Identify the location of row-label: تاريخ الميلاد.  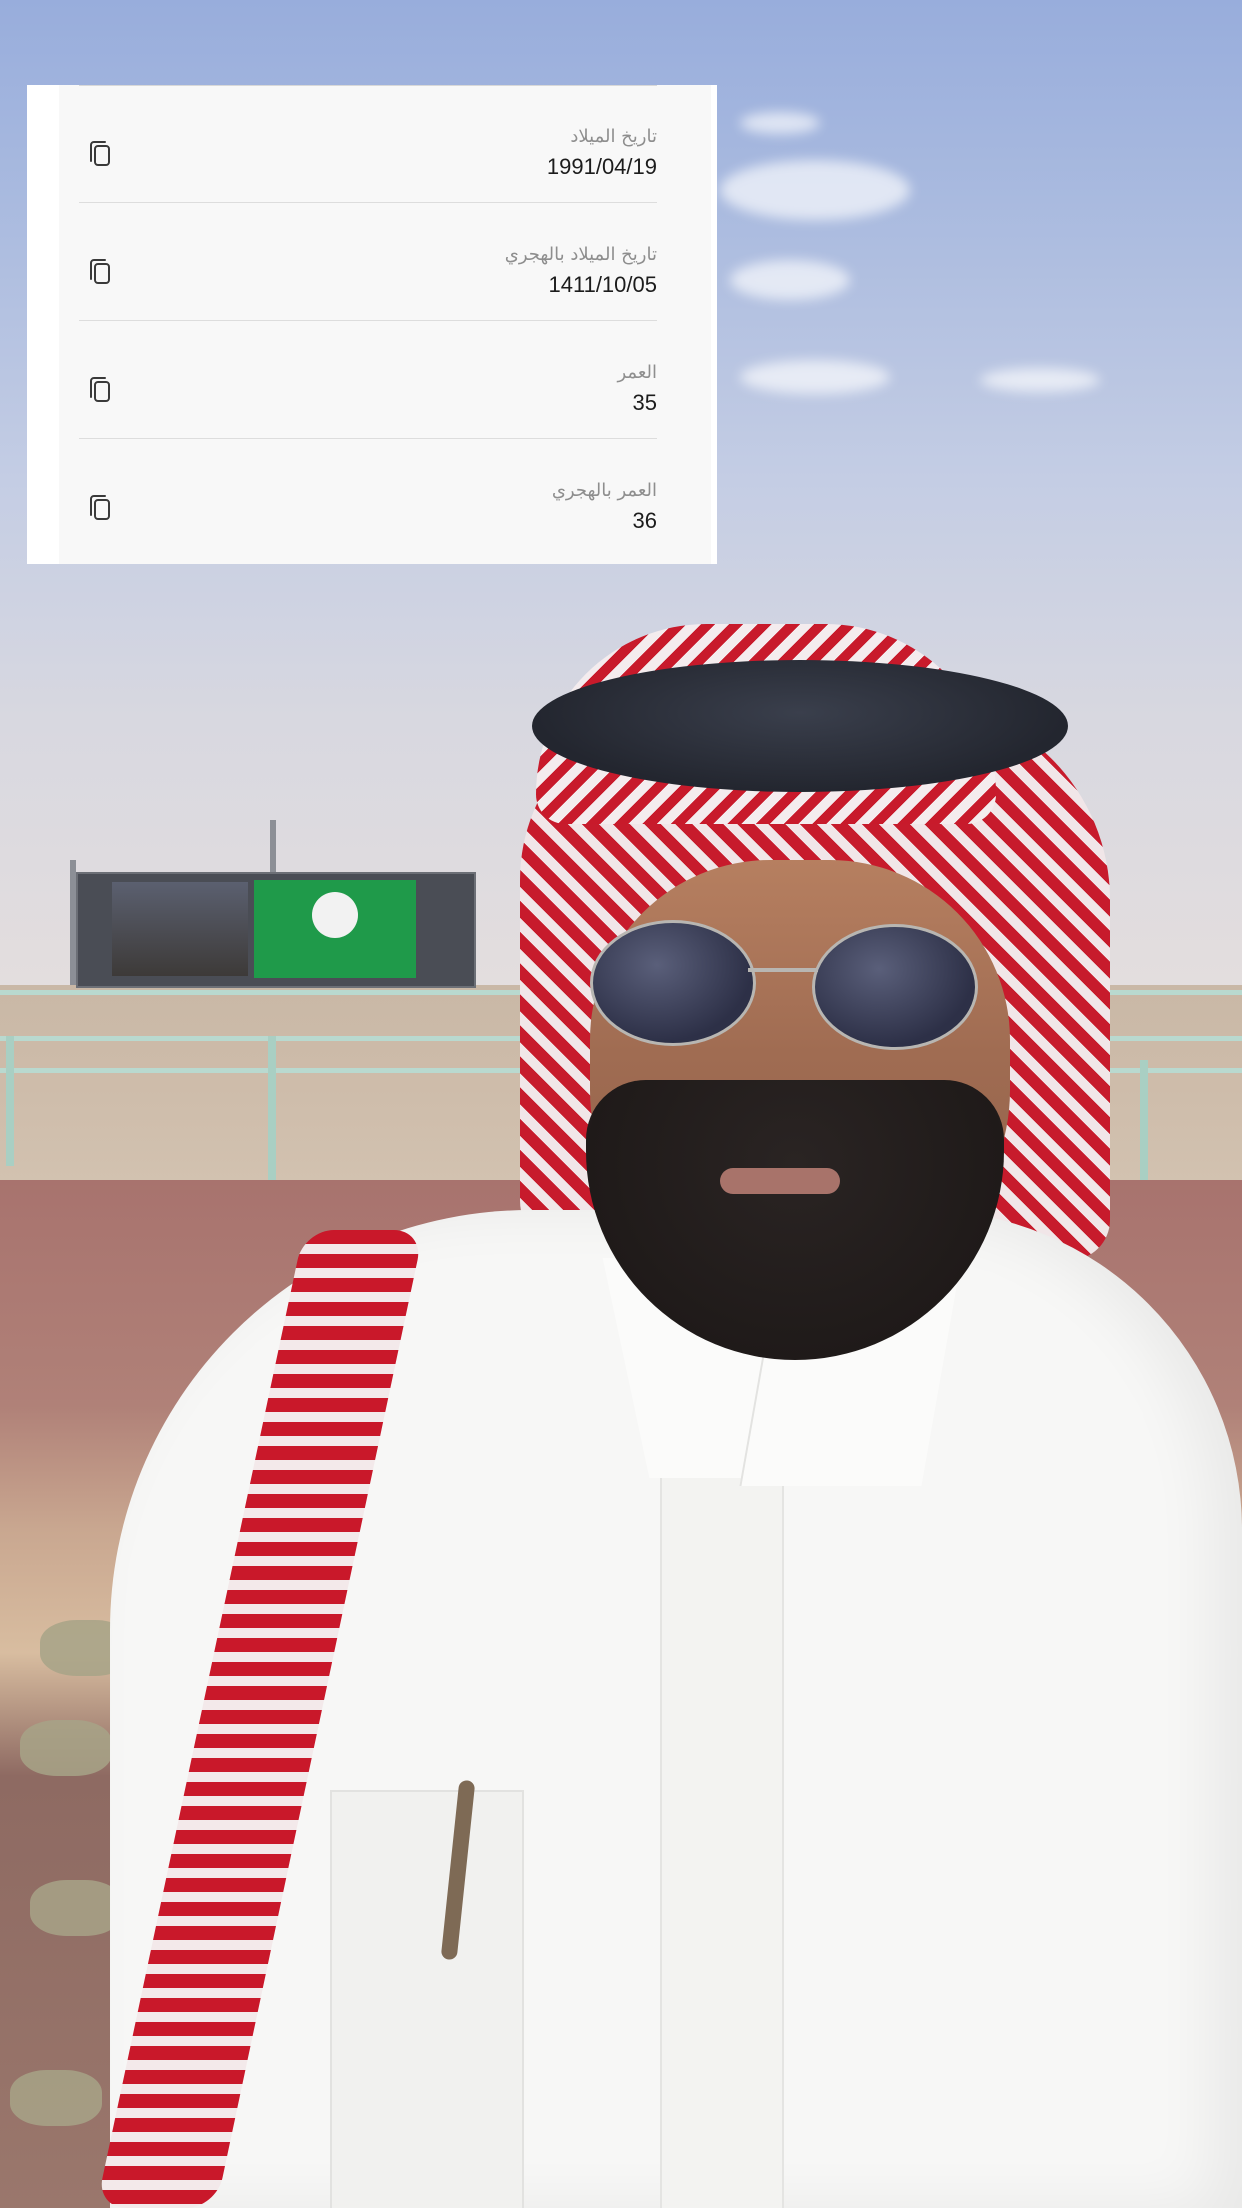
(613, 136).